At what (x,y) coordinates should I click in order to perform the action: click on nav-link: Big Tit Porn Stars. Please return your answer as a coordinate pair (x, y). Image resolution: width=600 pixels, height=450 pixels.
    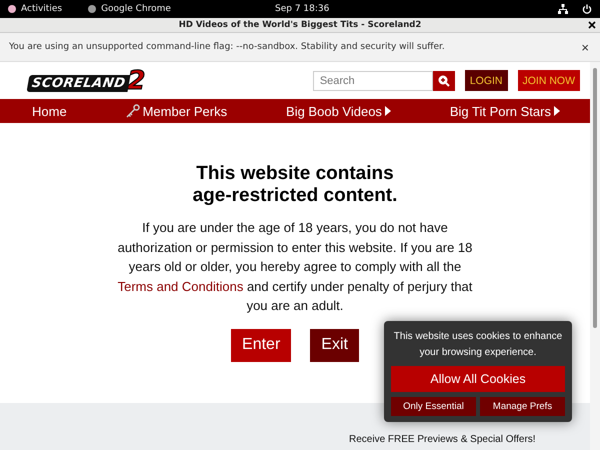
    Looking at the image, I should click on (505, 111).